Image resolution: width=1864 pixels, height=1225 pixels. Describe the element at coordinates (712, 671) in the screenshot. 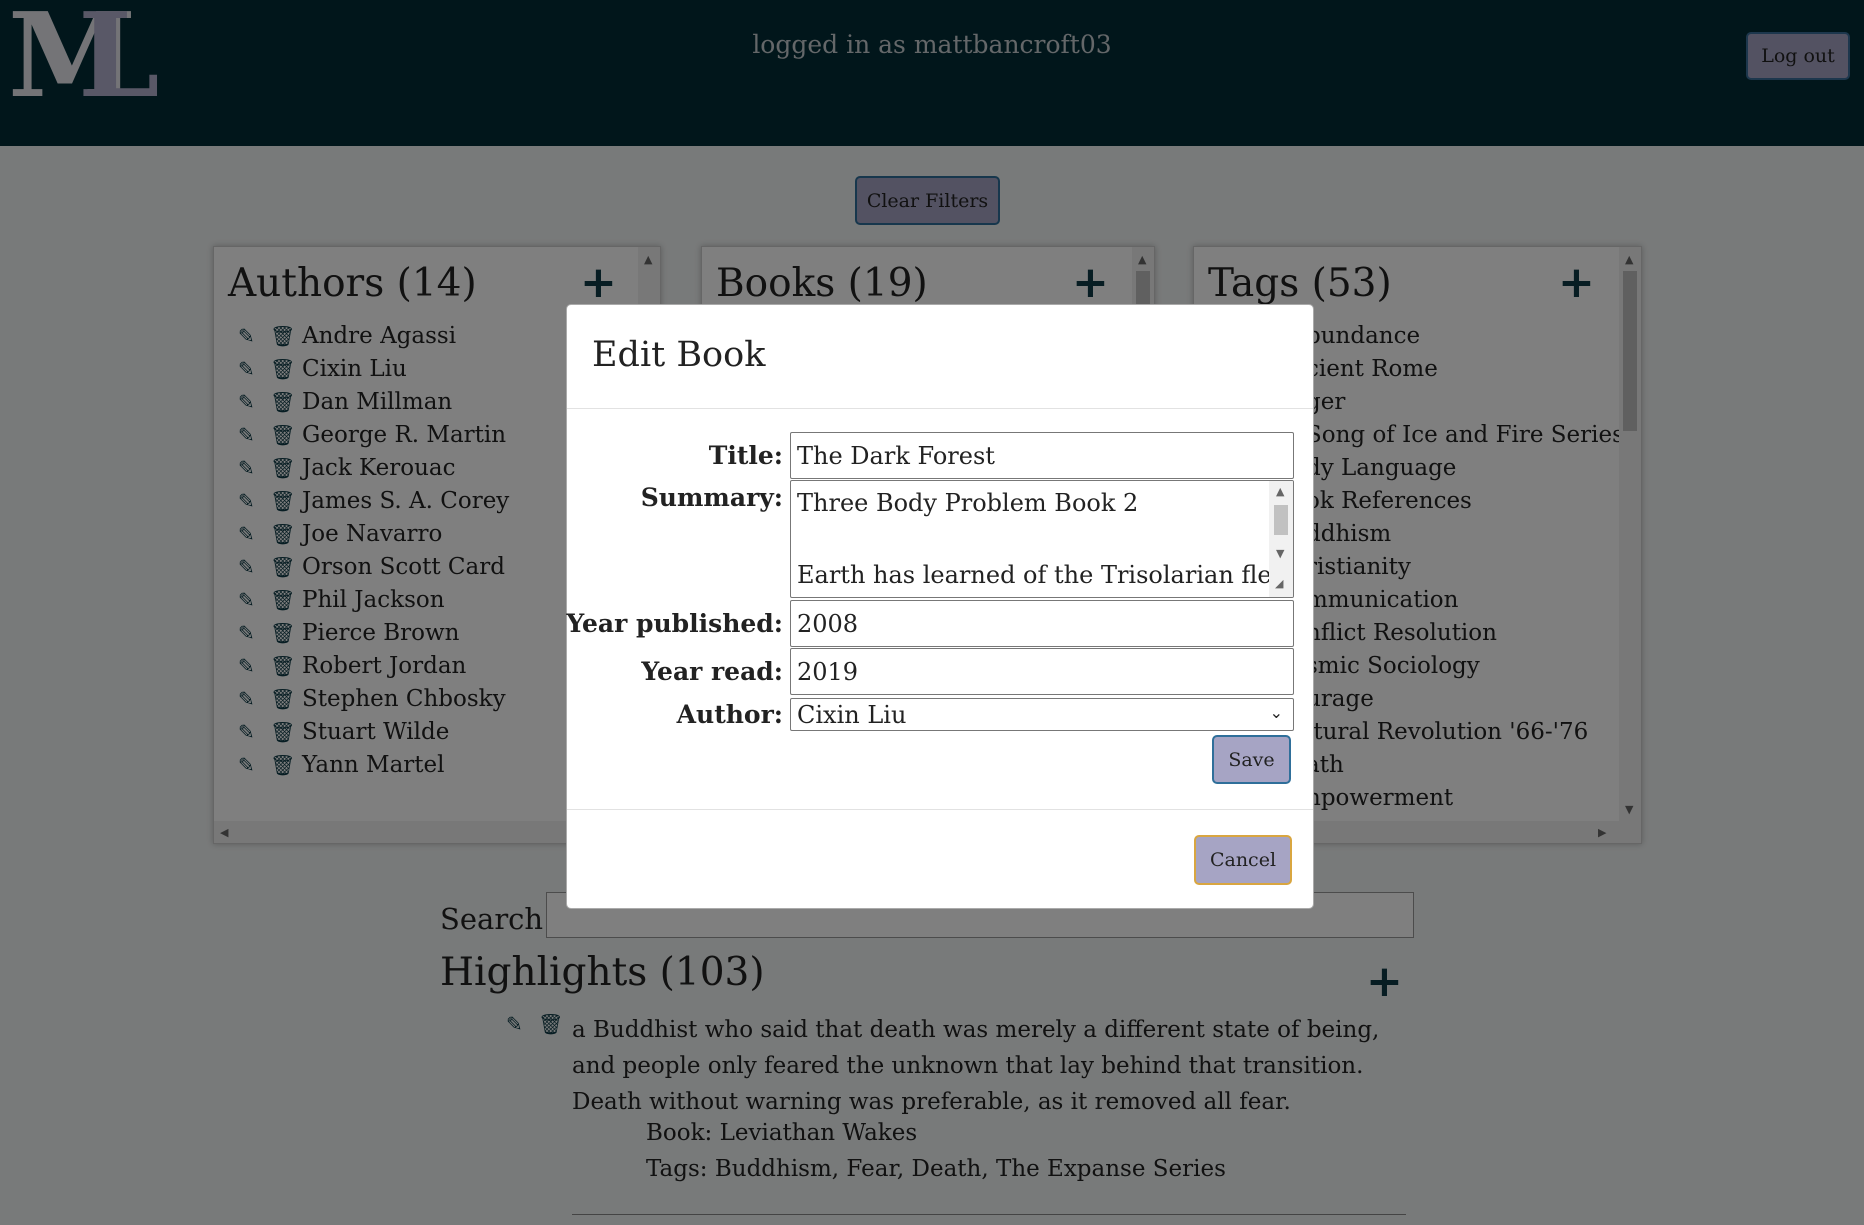

I see `year-read-label: Year read:` at that location.